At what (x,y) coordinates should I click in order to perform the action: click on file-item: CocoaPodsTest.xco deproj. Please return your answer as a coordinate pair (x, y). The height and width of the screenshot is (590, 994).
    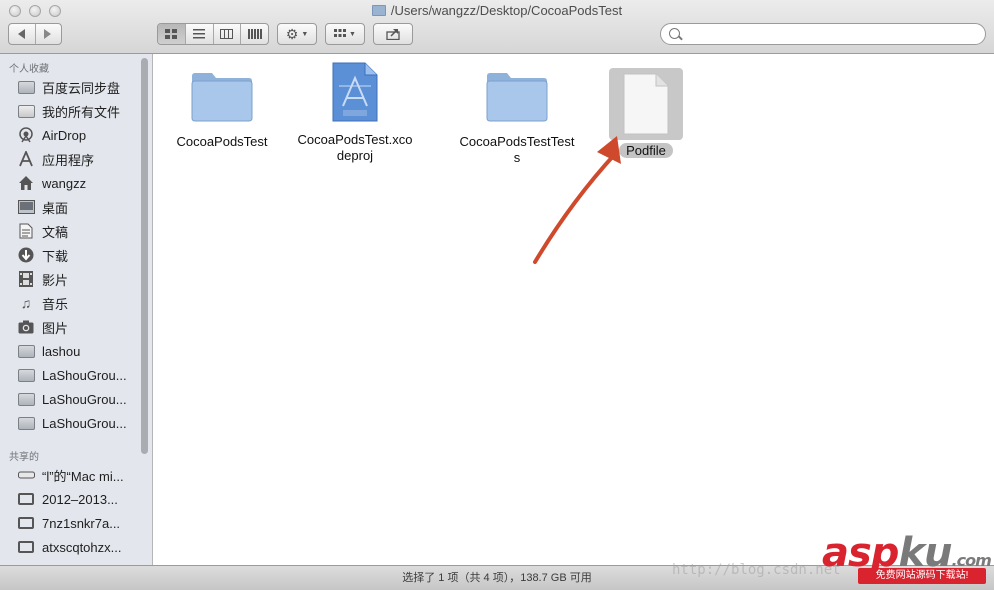
    Looking at the image, I should click on (355, 113).